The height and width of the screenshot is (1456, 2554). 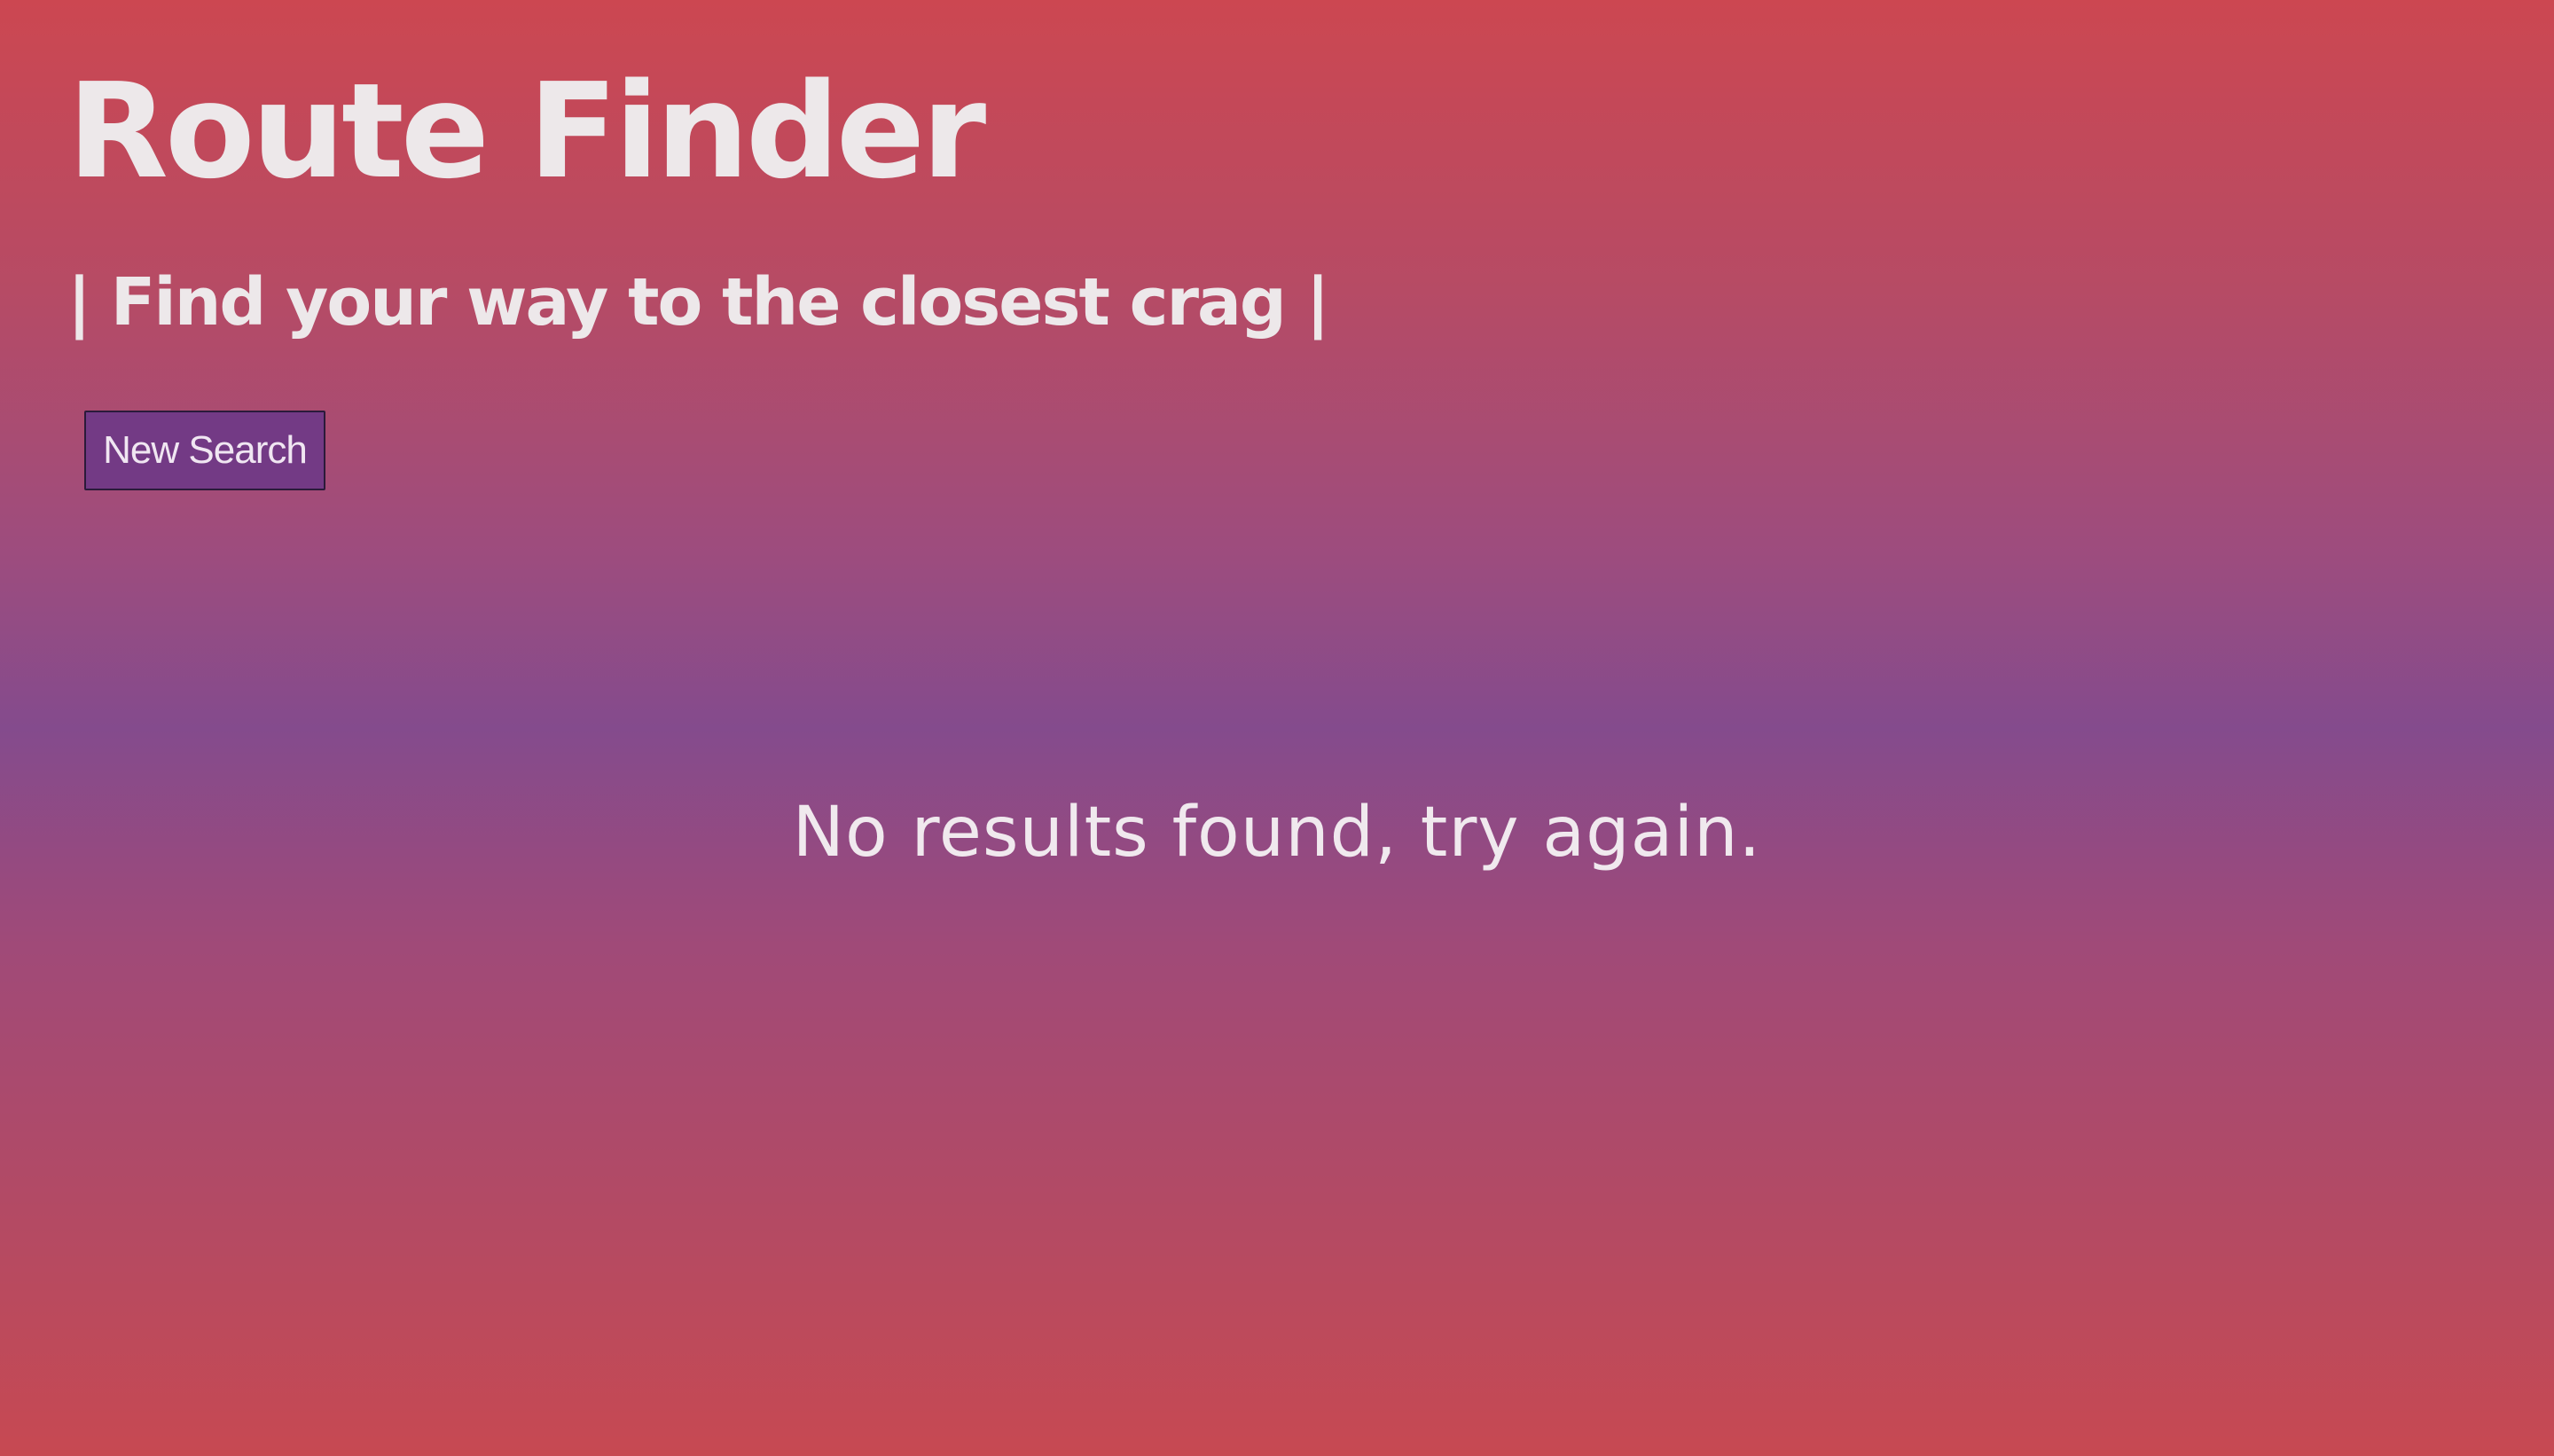 What do you see at coordinates (698, 302) in the screenshot?
I see `tagline: | Find your way to the closest crag |` at bounding box center [698, 302].